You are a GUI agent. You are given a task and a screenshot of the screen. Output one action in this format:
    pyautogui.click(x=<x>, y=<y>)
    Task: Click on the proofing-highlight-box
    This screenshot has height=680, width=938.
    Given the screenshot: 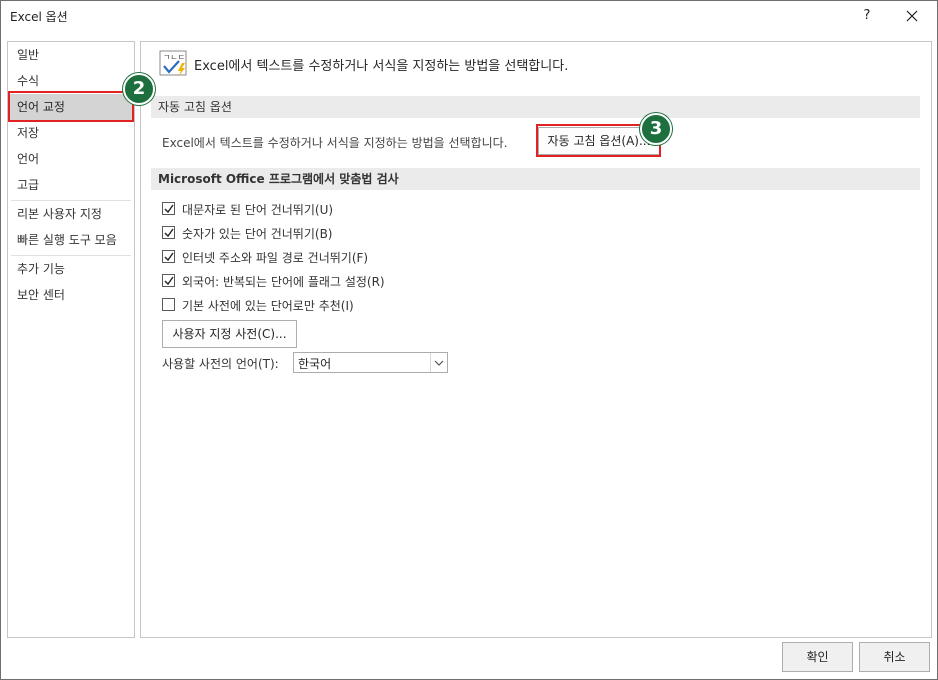 What is the action you would take?
    pyautogui.click(x=71, y=106)
    